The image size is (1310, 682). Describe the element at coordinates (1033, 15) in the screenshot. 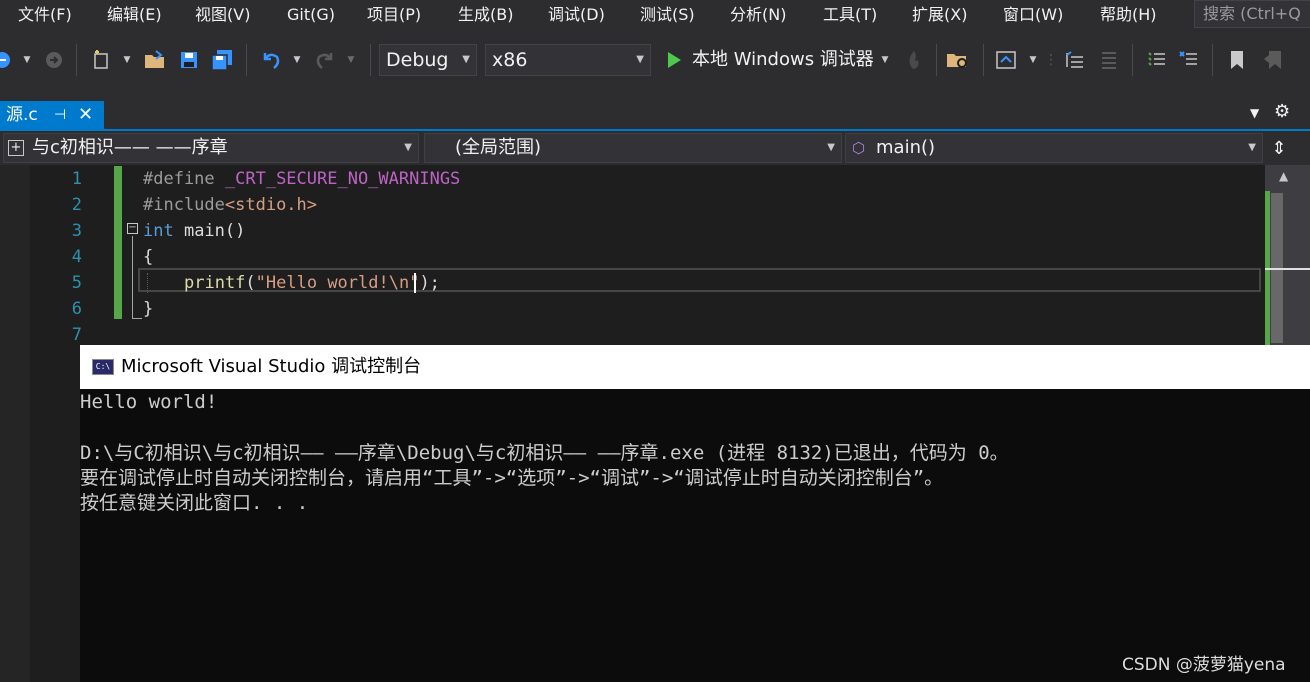

I see `menu-window: 窗口(W)` at that location.